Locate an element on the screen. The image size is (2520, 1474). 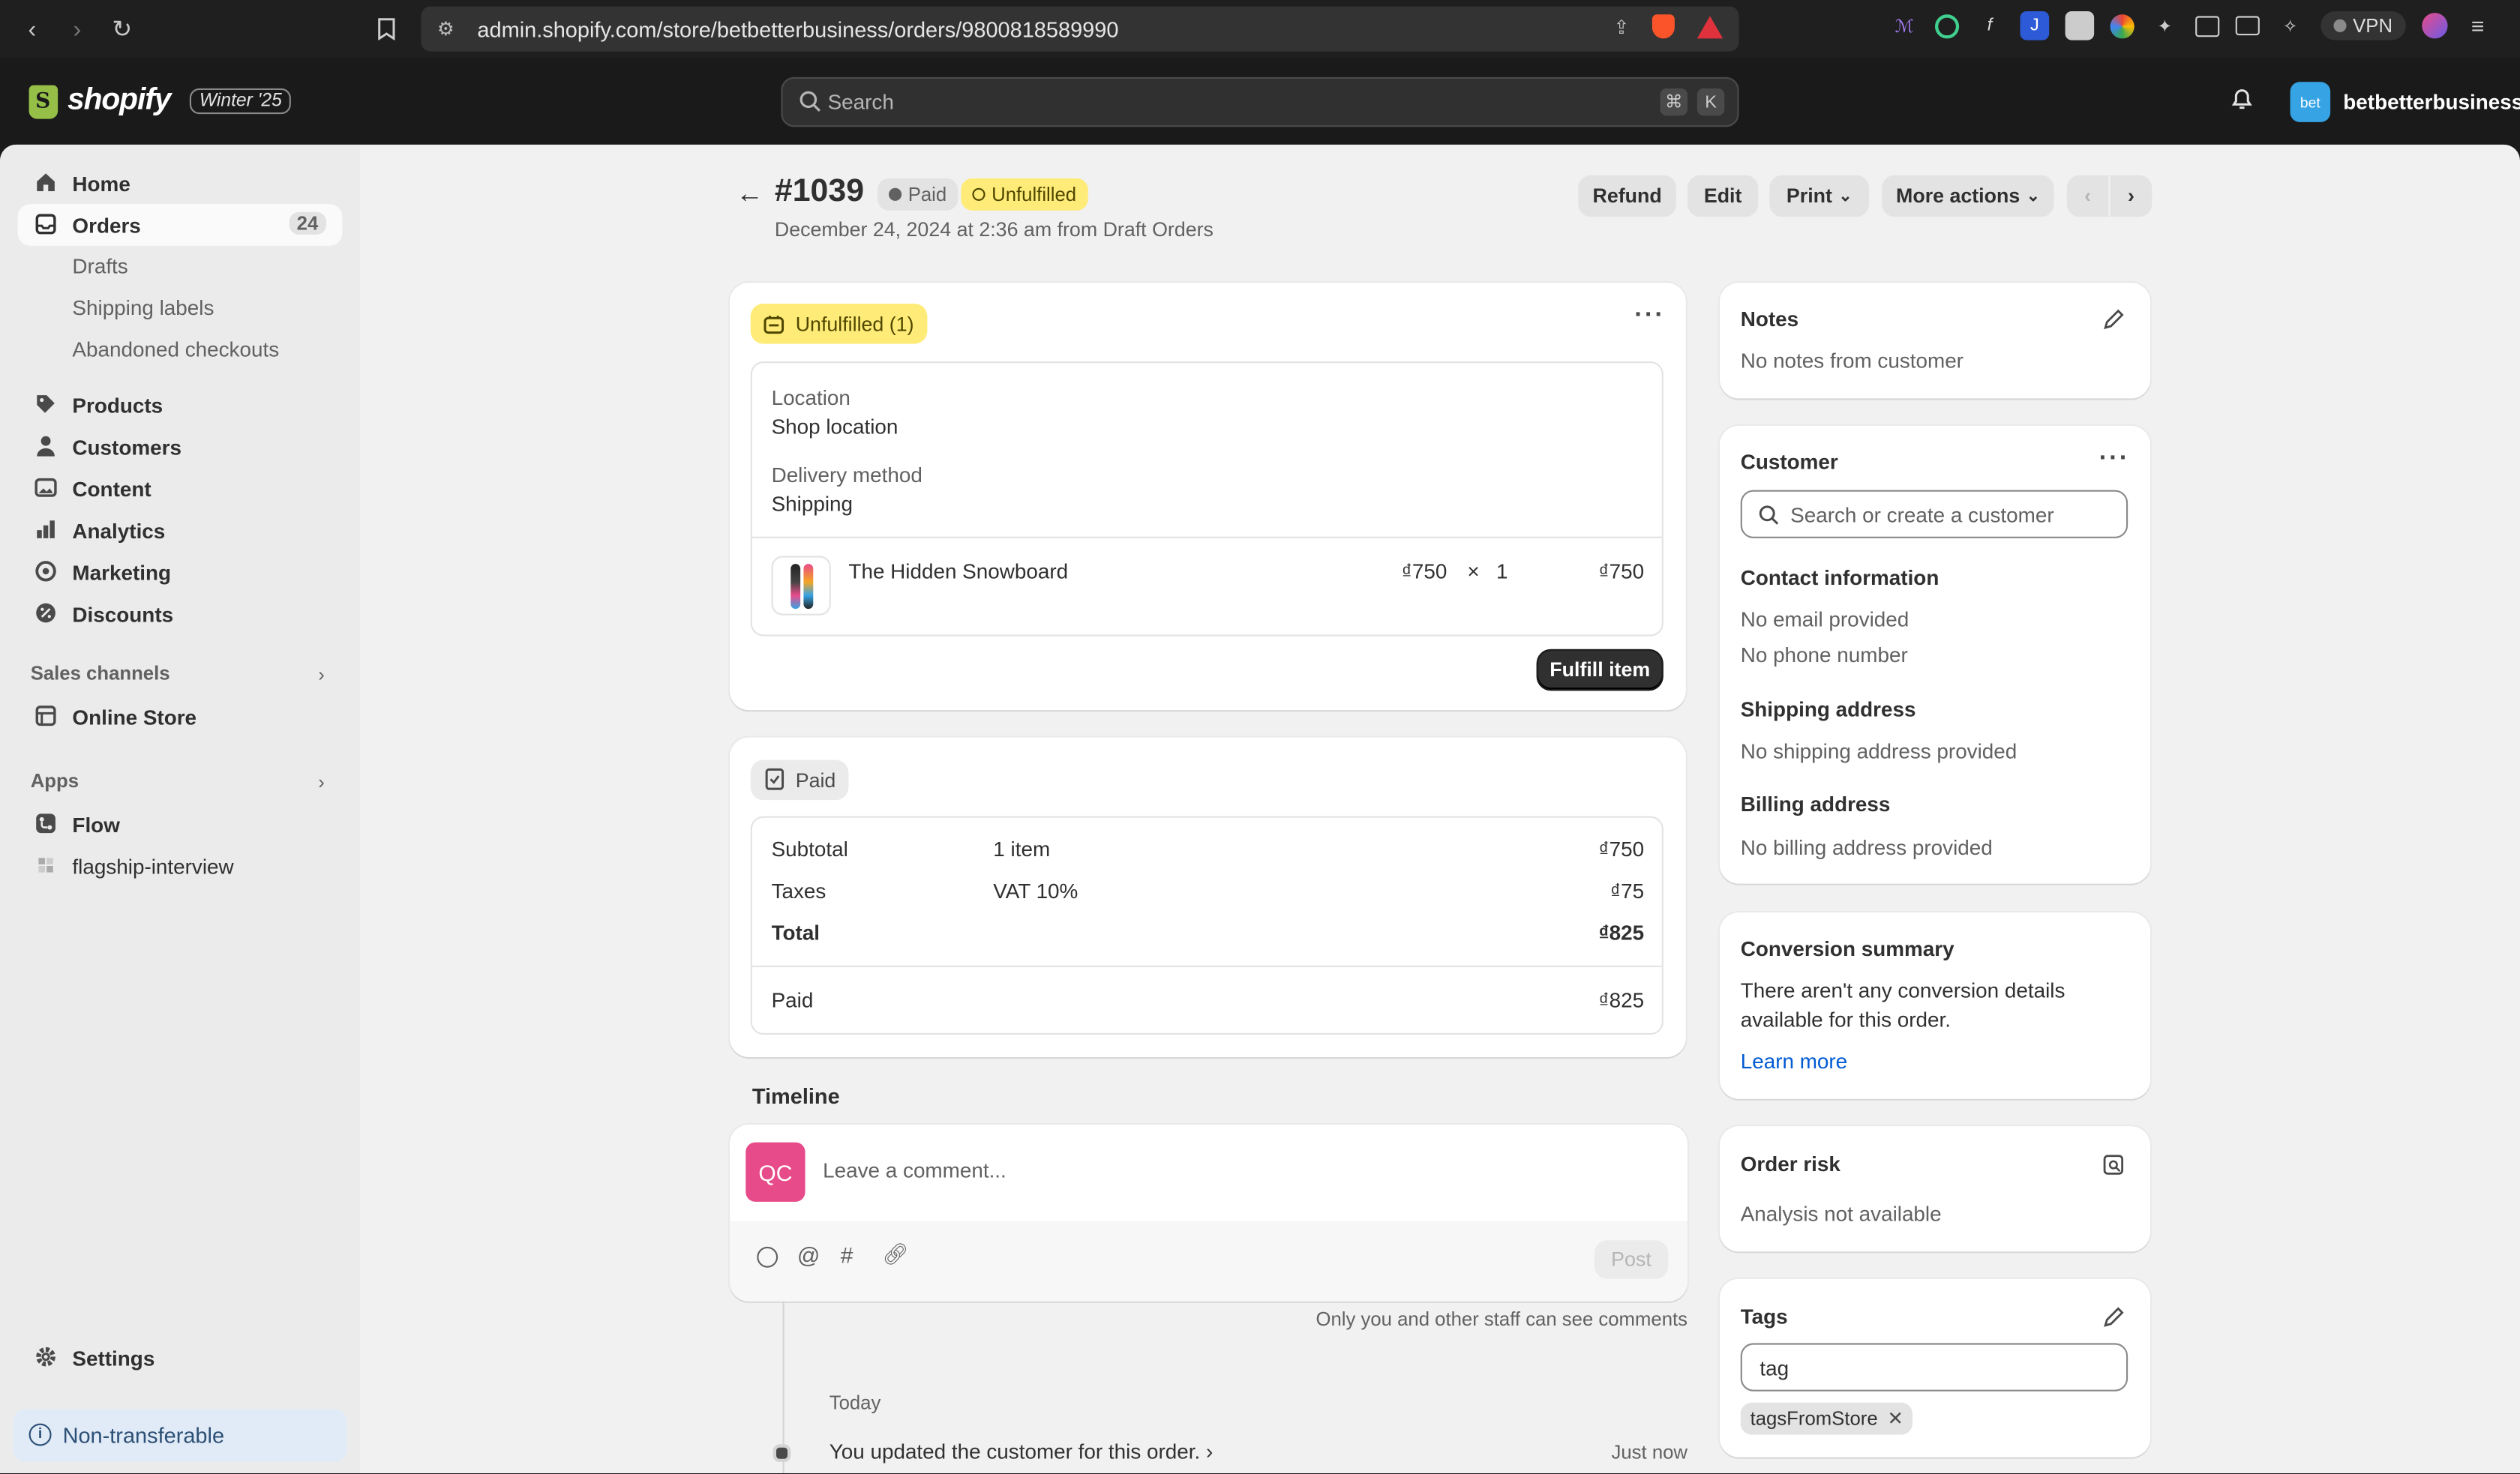
learn-more-link: Learn more is located at coordinates (1794, 1061).